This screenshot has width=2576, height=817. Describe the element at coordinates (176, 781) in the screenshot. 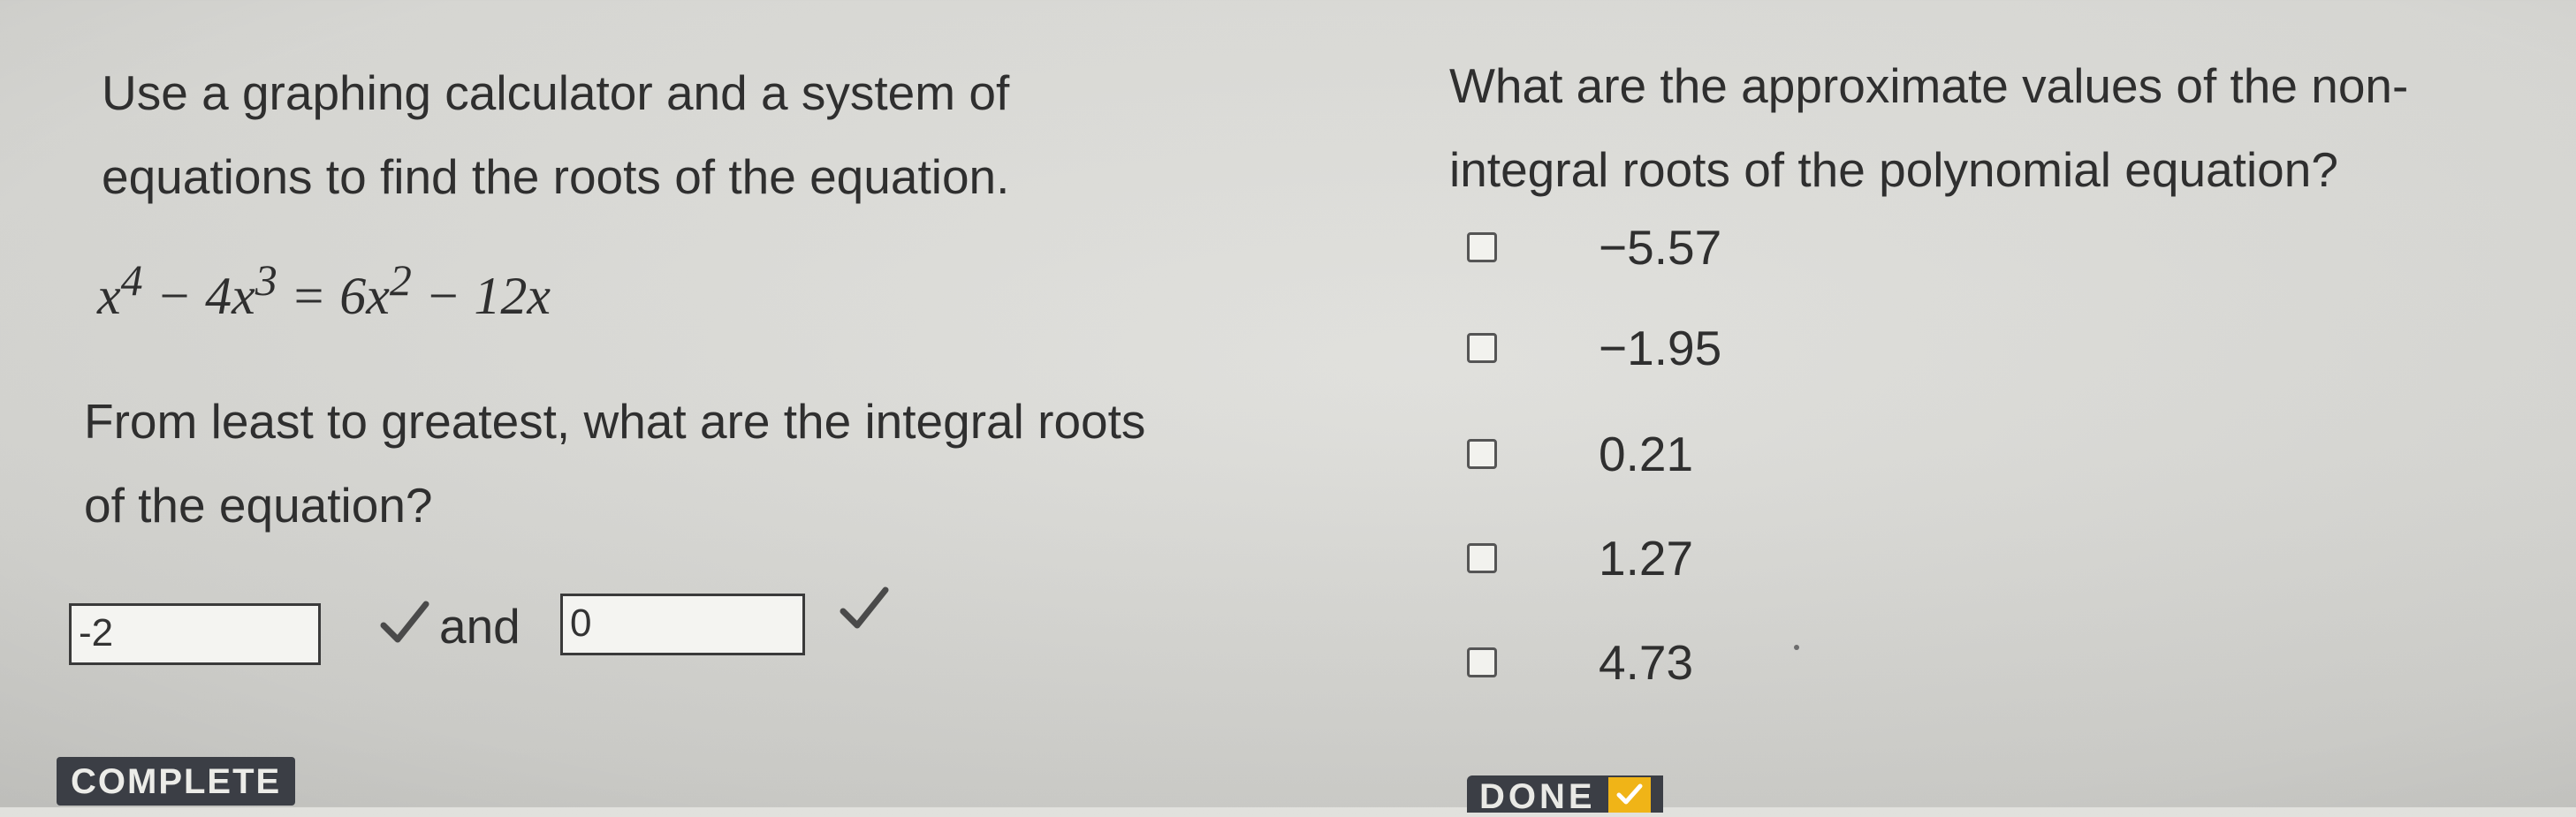

I see `complete-badge: COMPLETE` at that location.